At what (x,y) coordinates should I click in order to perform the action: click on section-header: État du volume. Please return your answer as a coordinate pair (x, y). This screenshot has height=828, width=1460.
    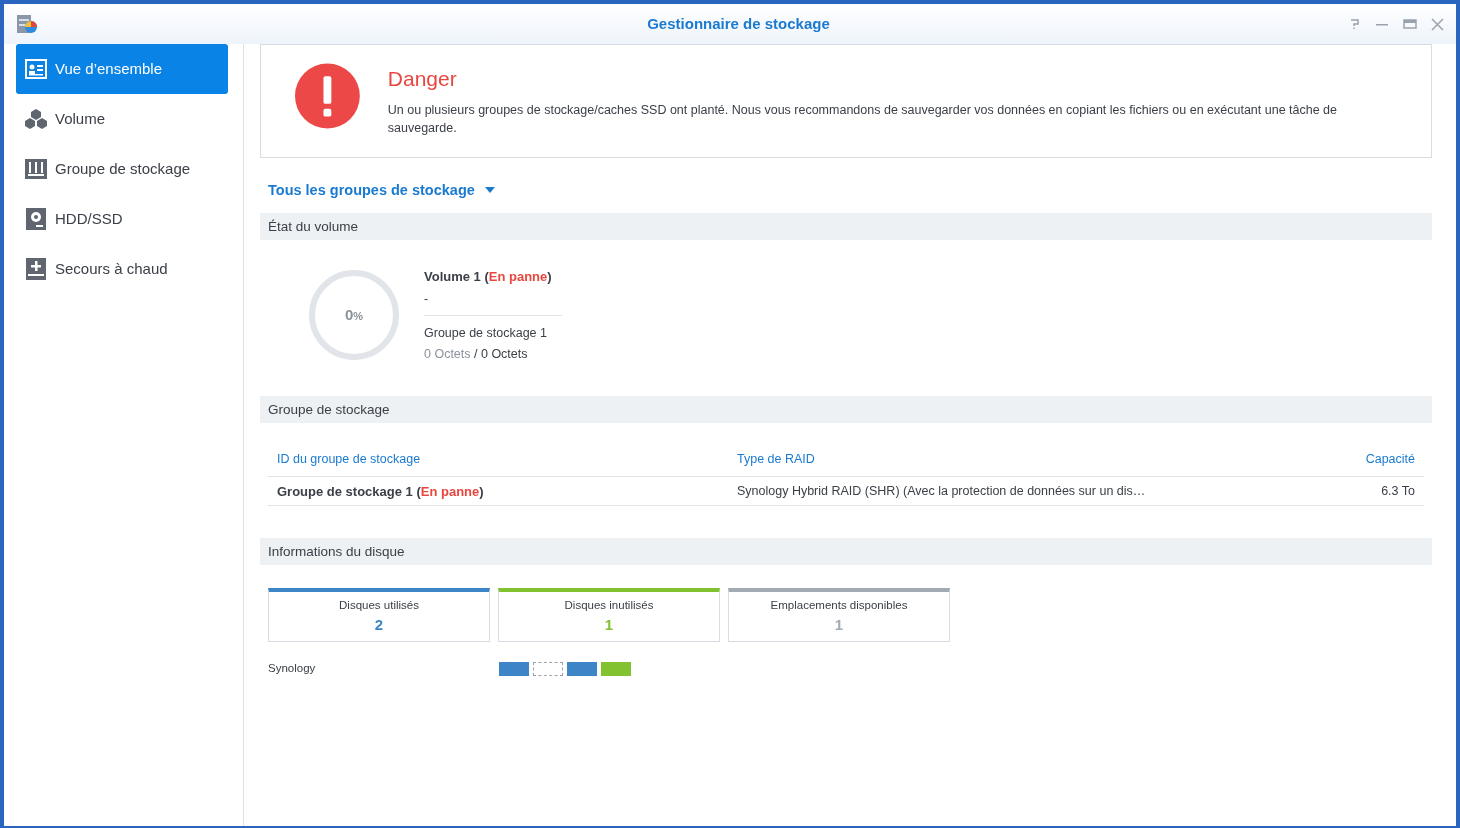
    Looking at the image, I should click on (846, 227).